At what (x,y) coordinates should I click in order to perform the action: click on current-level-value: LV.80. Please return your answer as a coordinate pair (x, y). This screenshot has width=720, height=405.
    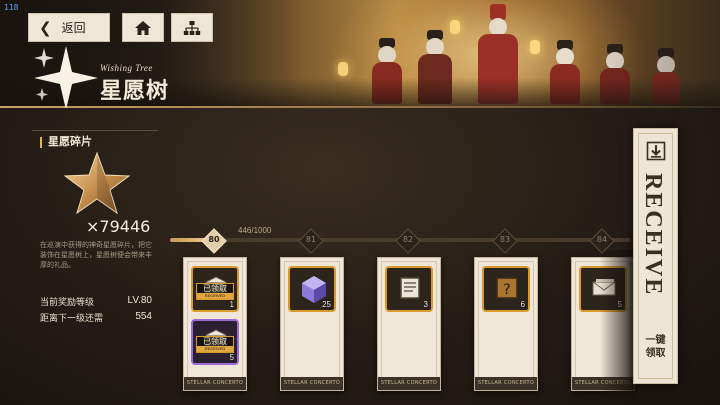
    Looking at the image, I should click on (139, 300).